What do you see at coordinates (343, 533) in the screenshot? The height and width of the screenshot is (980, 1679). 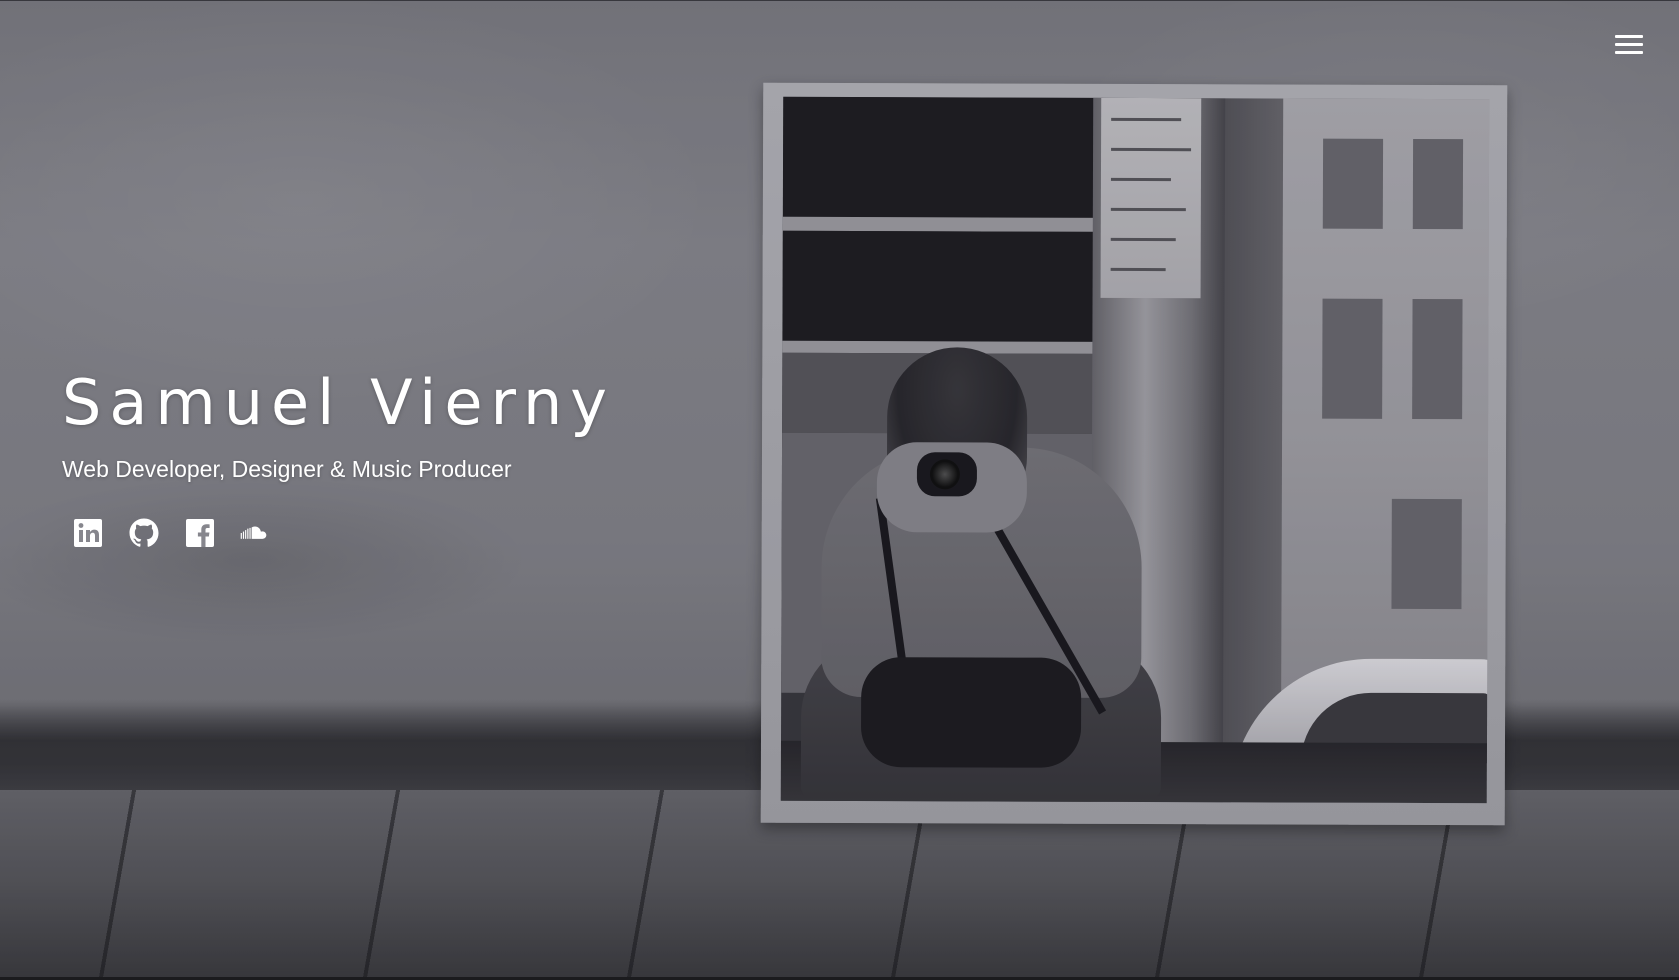 I see `social-links` at bounding box center [343, 533].